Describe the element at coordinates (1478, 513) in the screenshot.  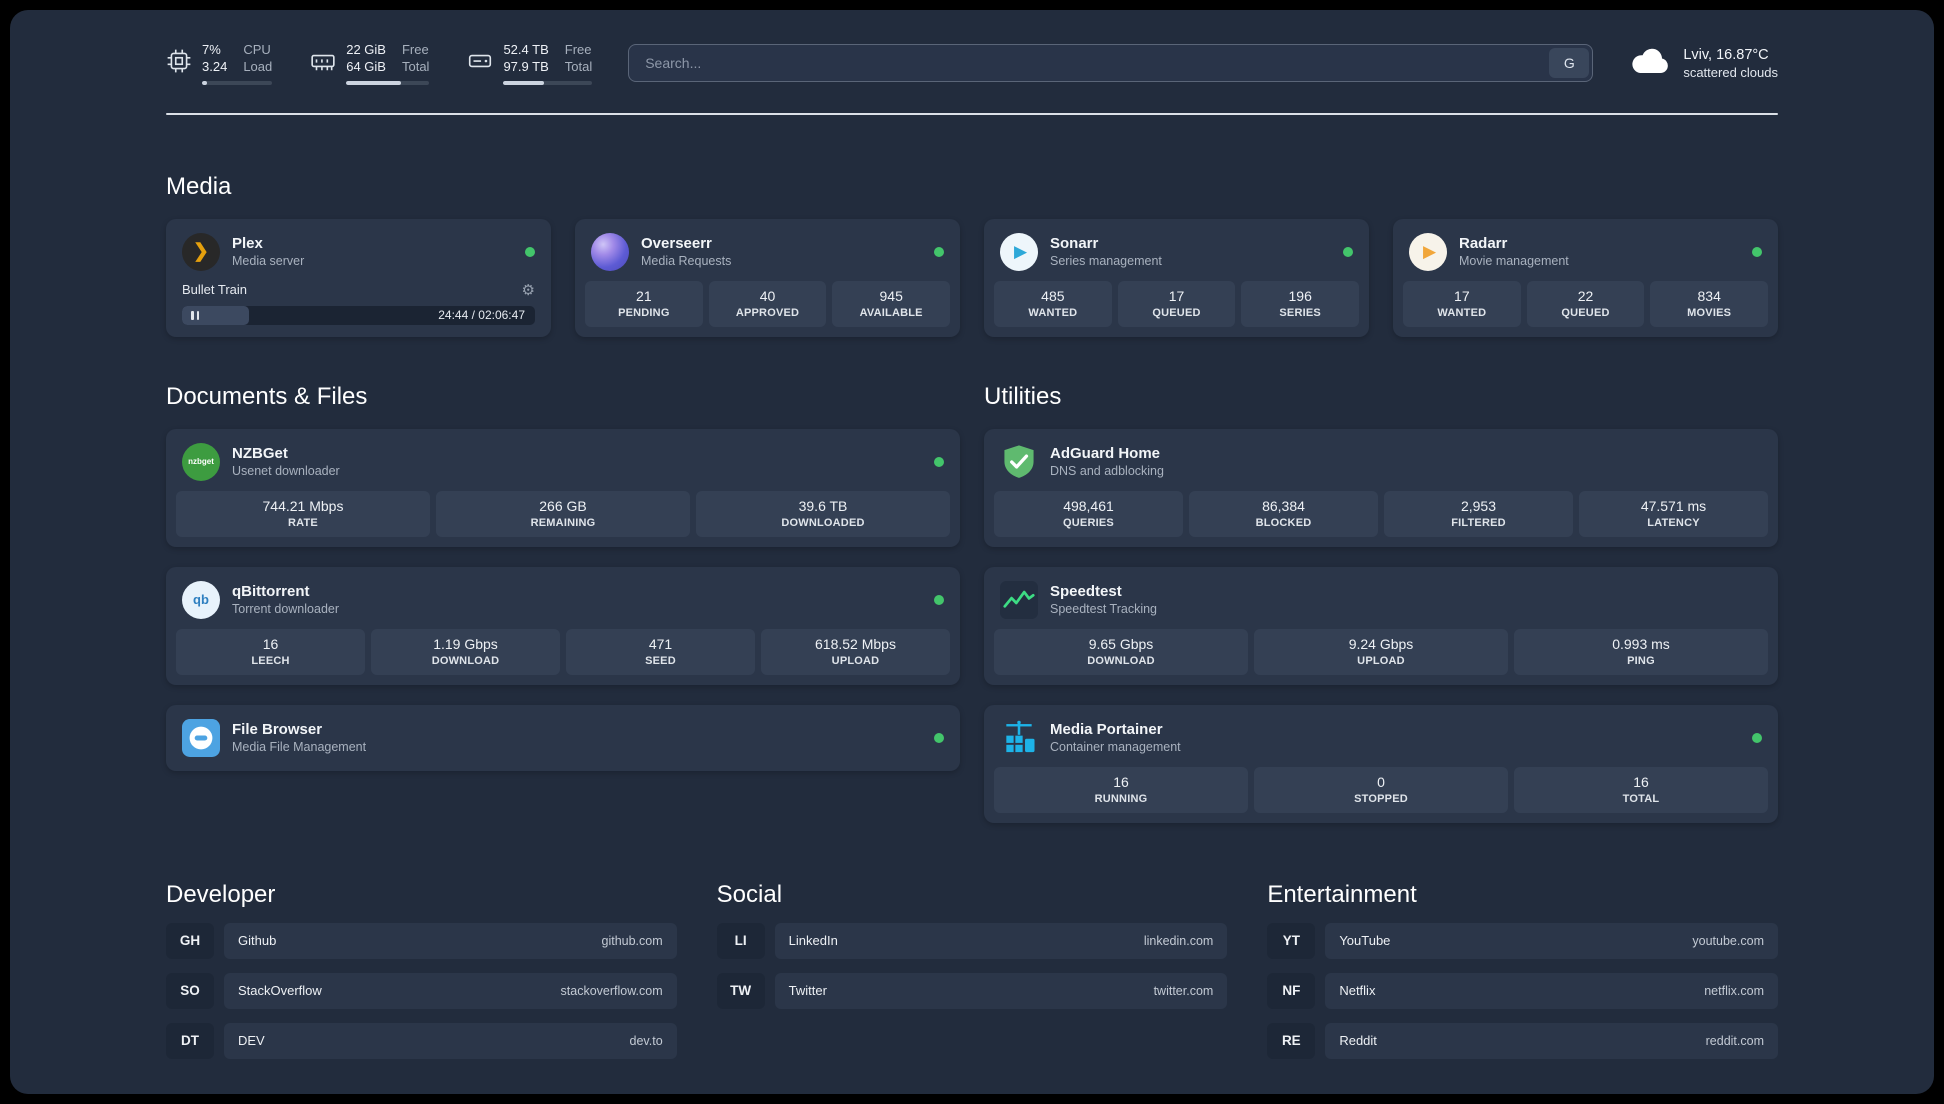
I see `stat-filtered: 2,953 FILTERED` at that location.